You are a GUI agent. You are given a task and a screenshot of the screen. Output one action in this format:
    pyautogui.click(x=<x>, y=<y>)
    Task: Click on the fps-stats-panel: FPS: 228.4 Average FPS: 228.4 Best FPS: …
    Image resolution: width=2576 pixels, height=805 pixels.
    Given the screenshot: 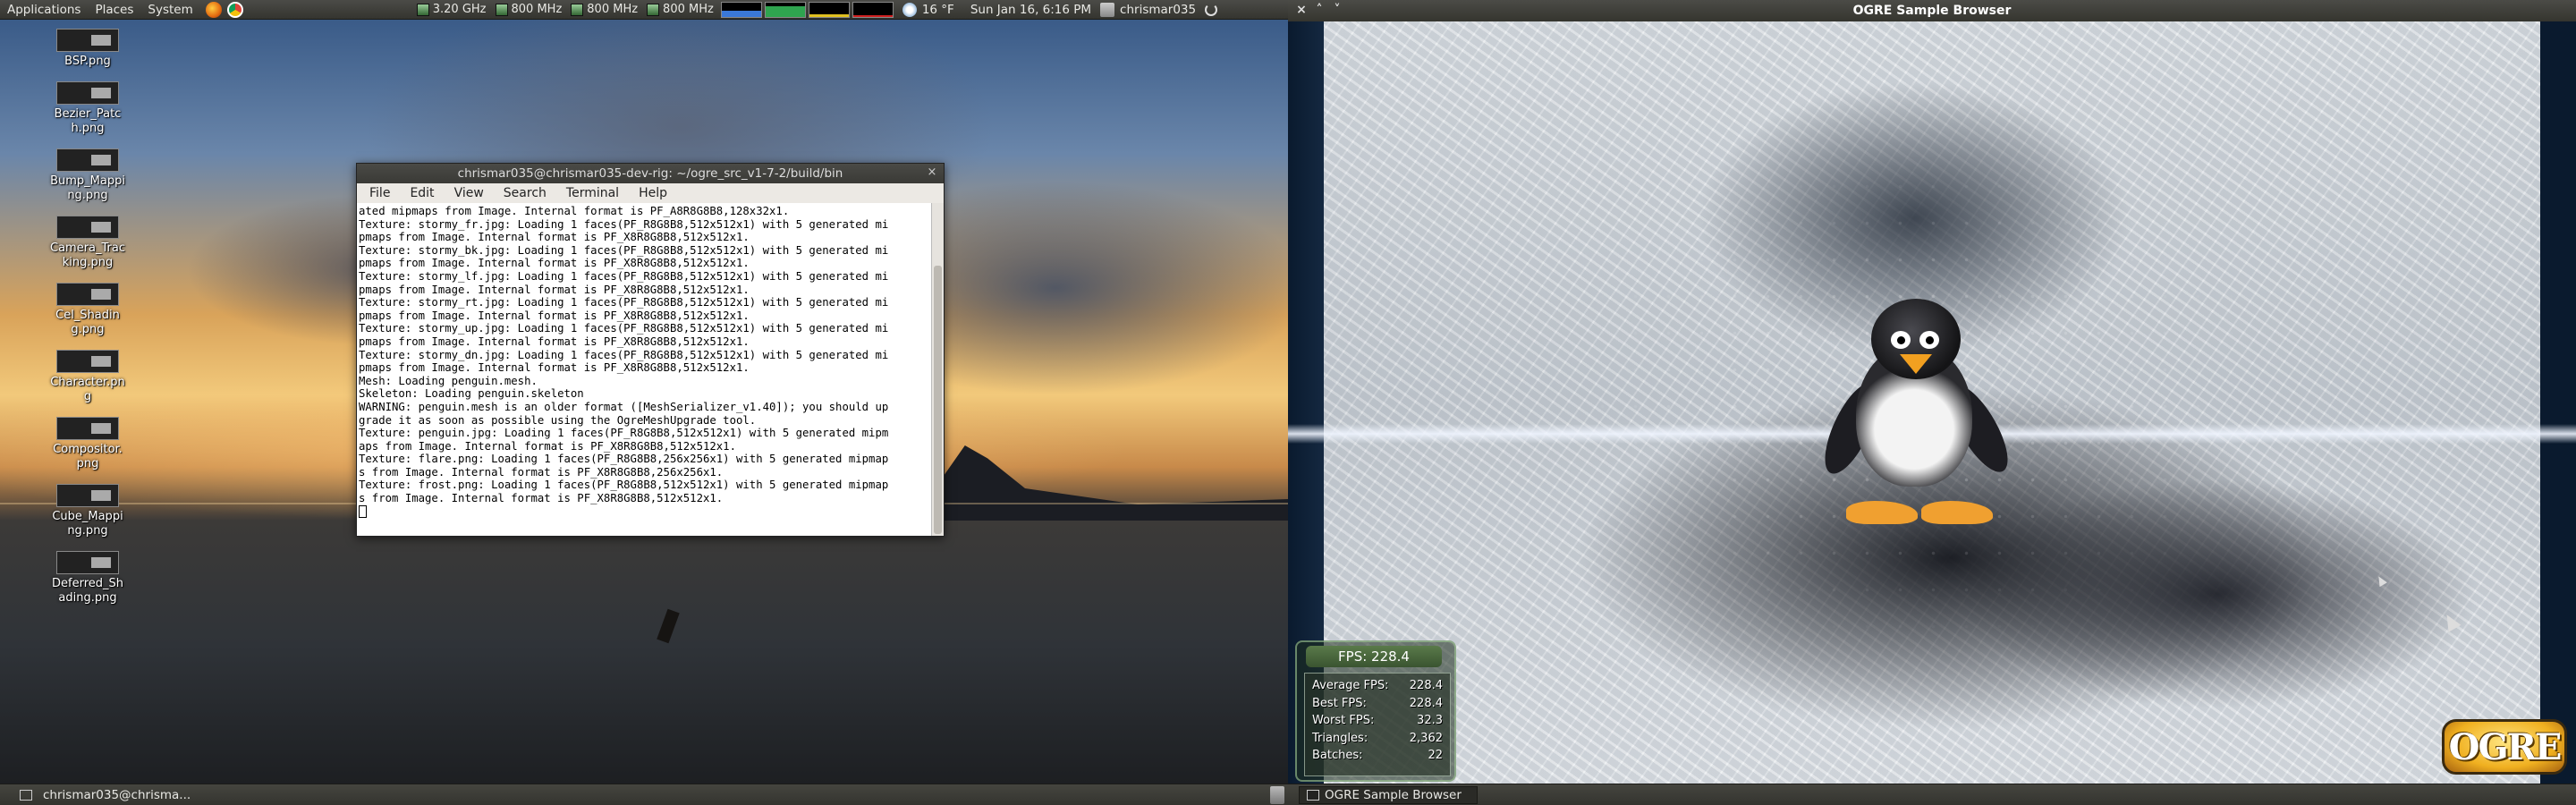 What is the action you would take?
    pyautogui.click(x=1375, y=711)
    